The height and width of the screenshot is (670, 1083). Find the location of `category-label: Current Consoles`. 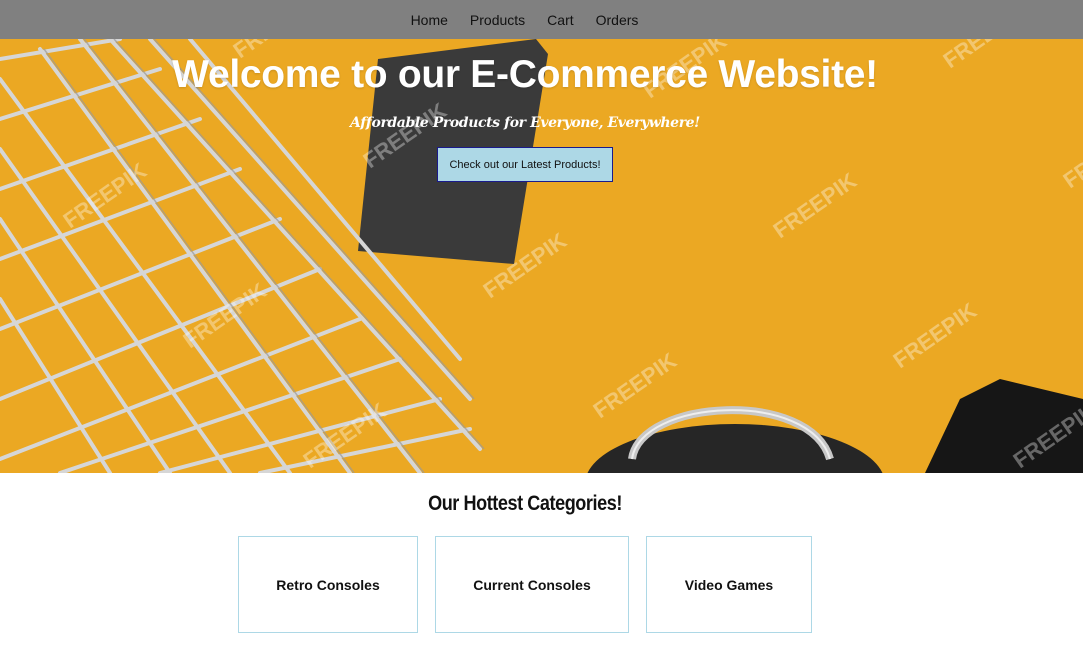

category-label: Current Consoles is located at coordinates (532, 584).